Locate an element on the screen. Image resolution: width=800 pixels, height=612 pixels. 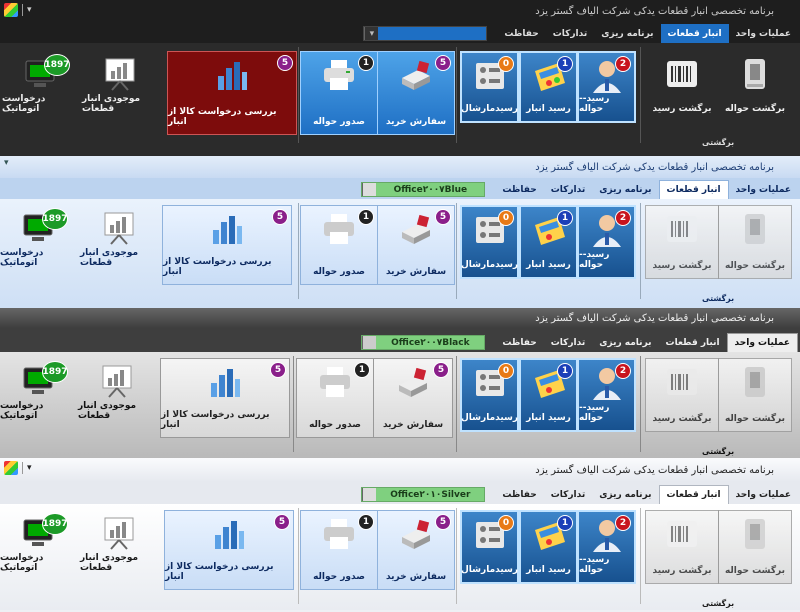
count-badge: 0 is located at coordinates (506, 64).